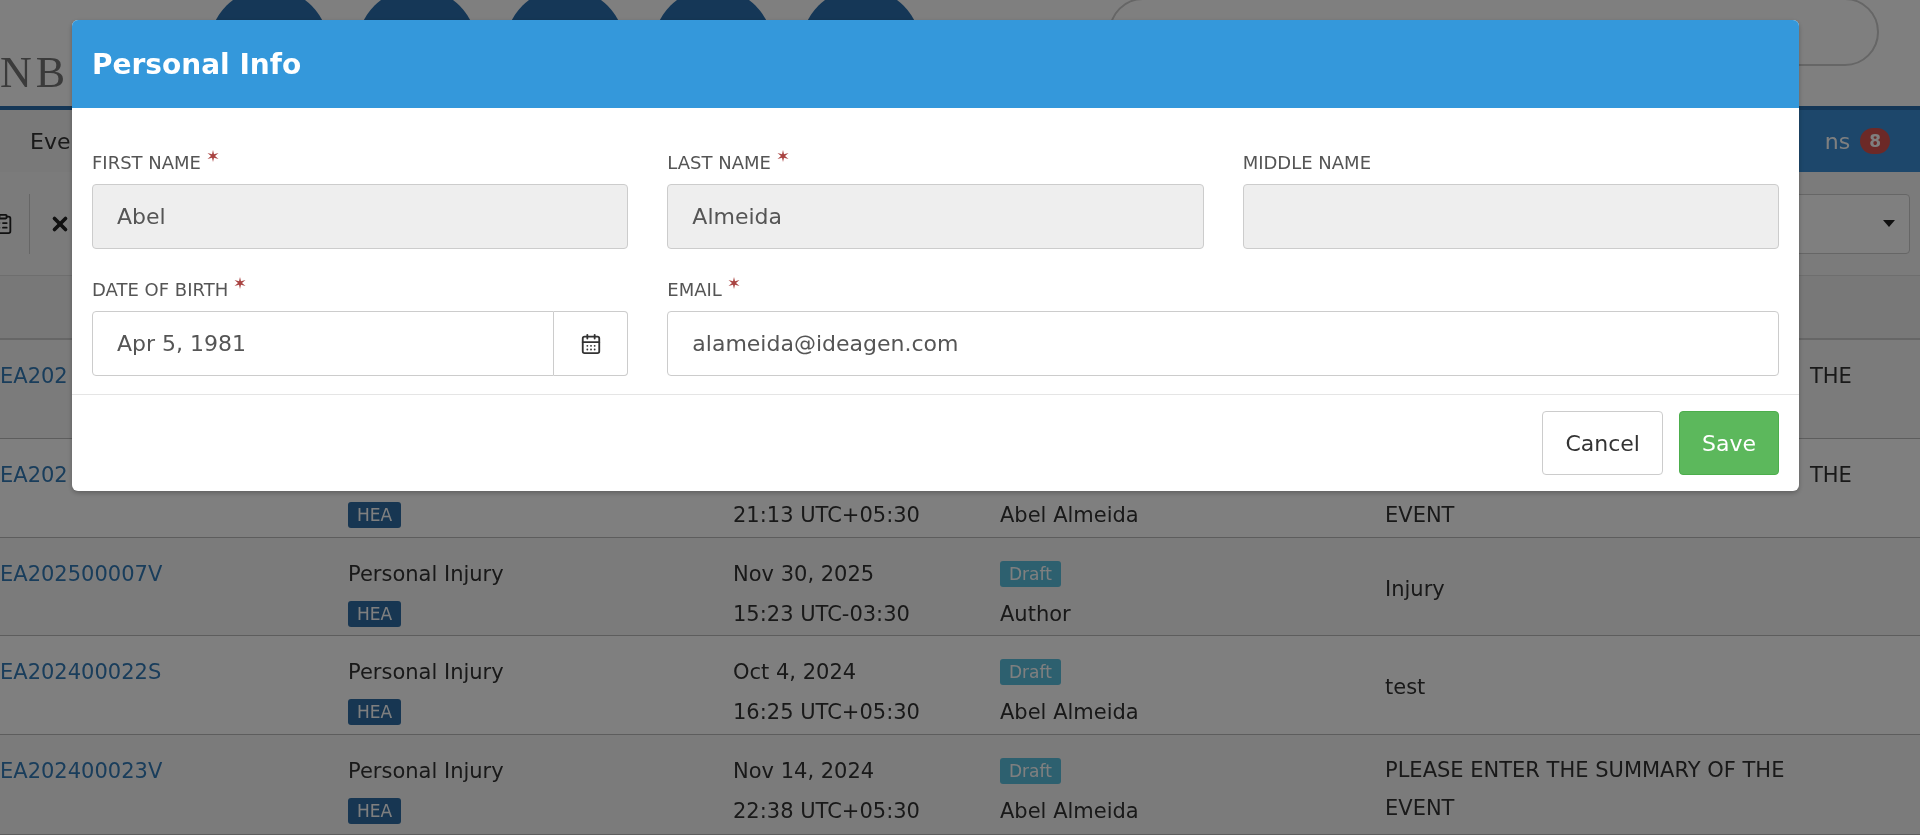  I want to click on dialog-title: Personal Info, so click(197, 64).